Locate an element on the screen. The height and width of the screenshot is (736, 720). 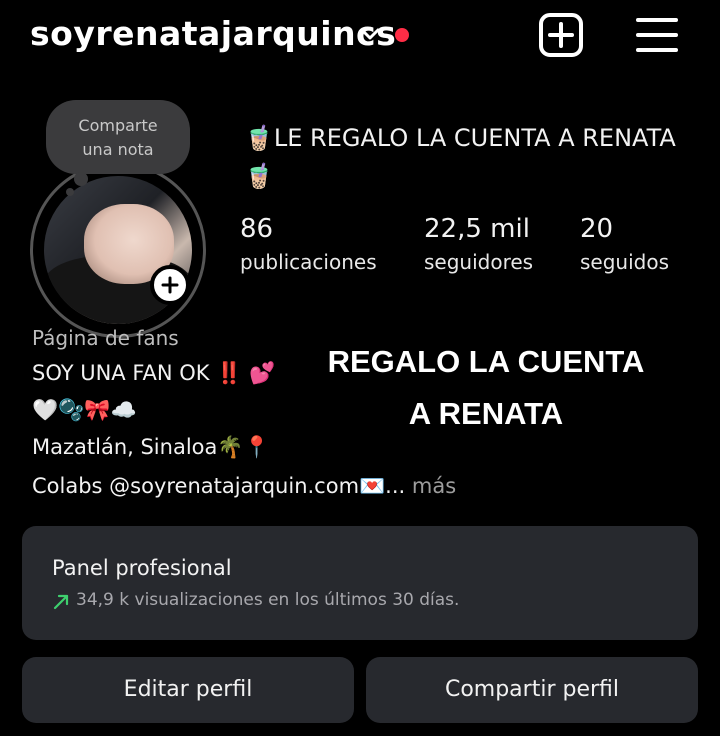
stat-label: seguidores is located at coordinates (479, 262).